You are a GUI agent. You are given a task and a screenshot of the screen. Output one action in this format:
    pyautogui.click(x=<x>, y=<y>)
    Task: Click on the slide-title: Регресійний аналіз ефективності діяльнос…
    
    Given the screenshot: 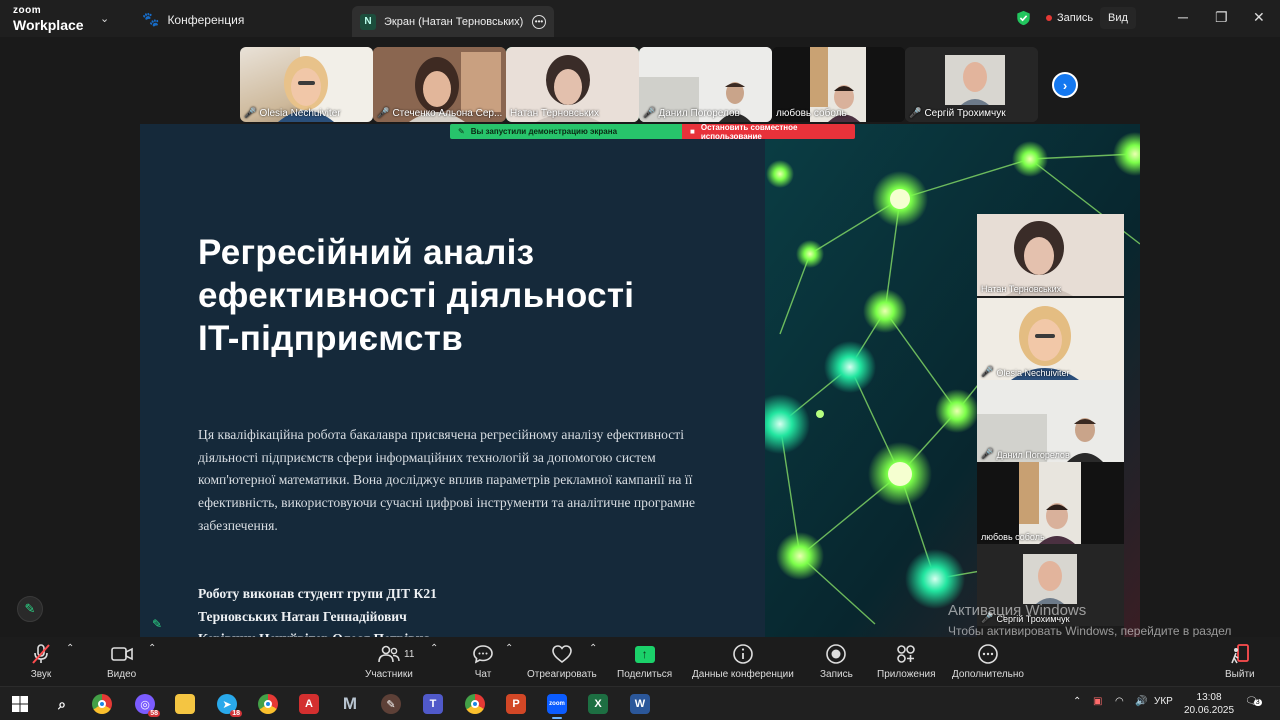 What is the action you would take?
    pyautogui.click(x=468, y=295)
    